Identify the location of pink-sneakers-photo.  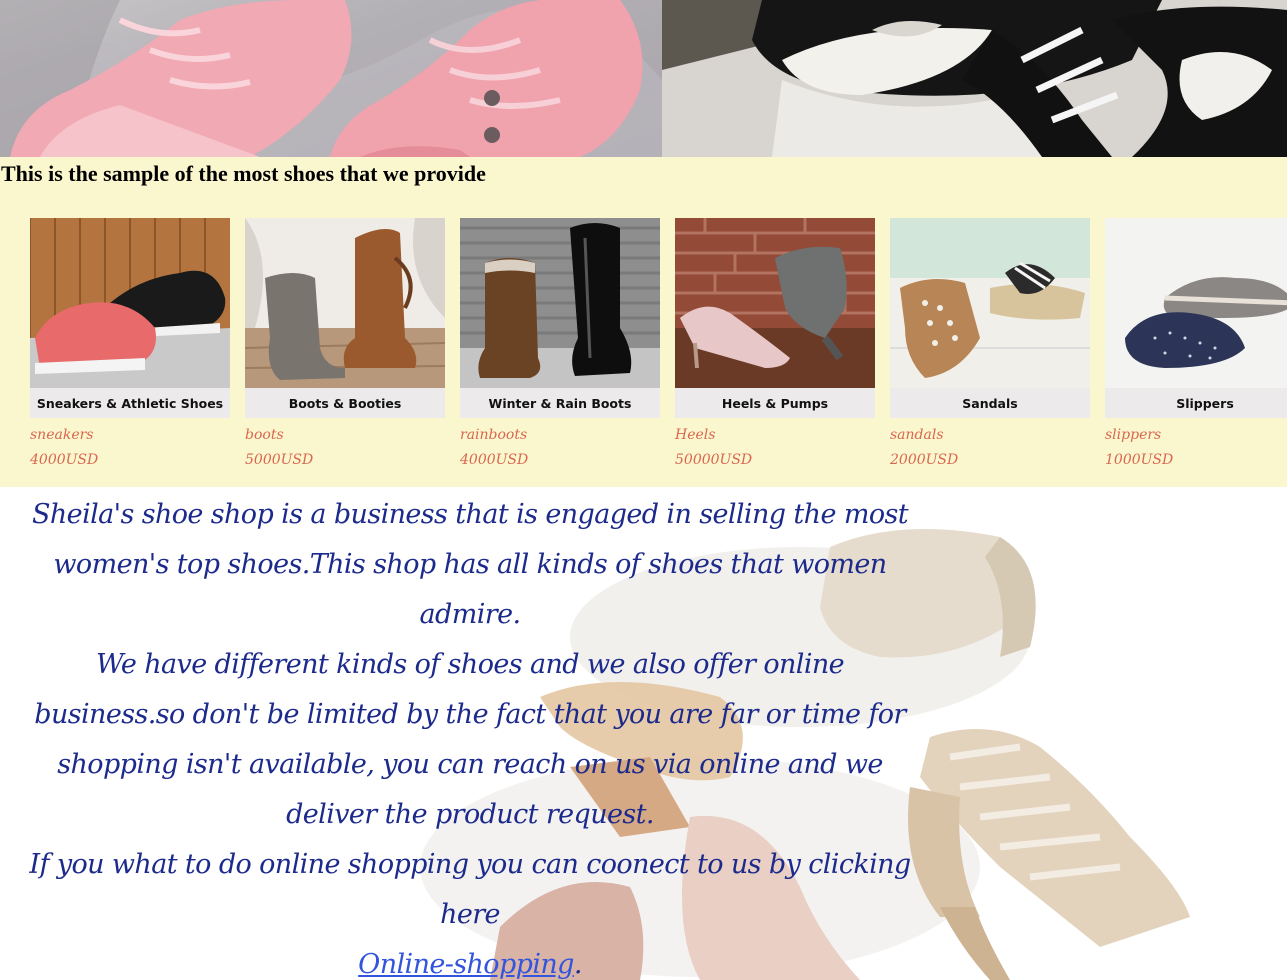
(331, 78).